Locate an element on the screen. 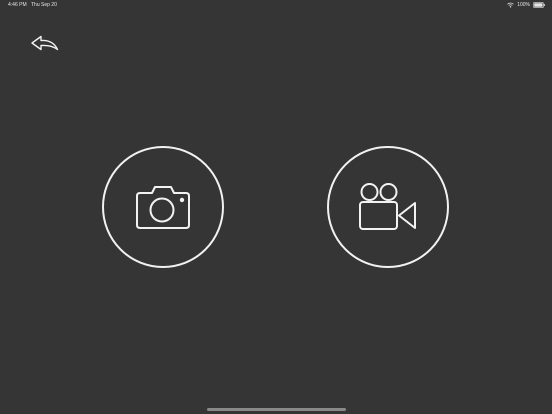  battery-percent: 100% is located at coordinates (523, 5).